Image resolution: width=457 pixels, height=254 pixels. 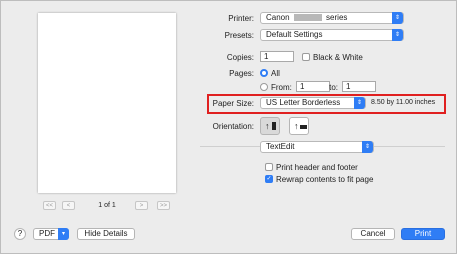 I want to click on black-white-checkbox, so click(x=306, y=57).